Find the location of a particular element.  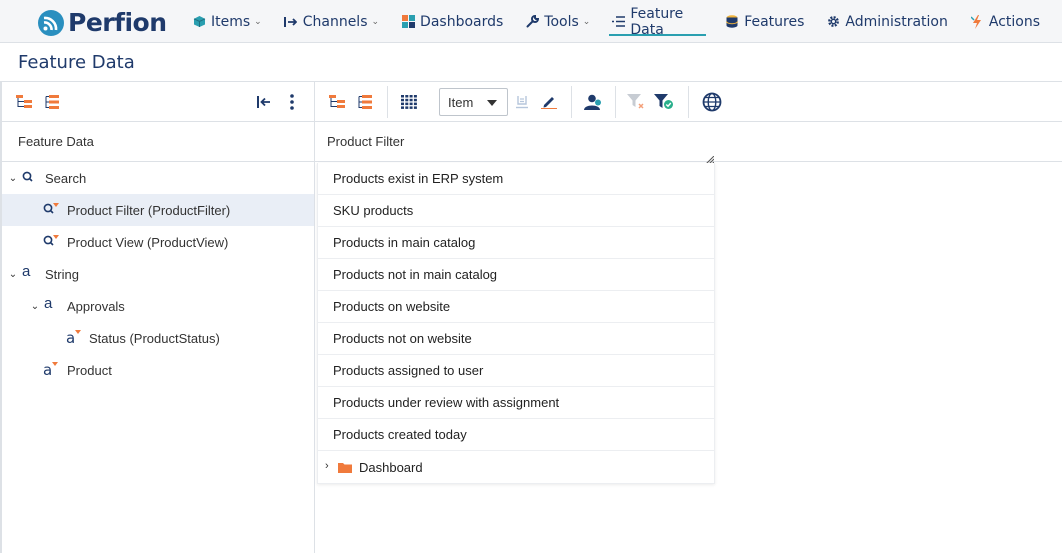

nav-feature-data-label: Feature Data is located at coordinates (657, 21).